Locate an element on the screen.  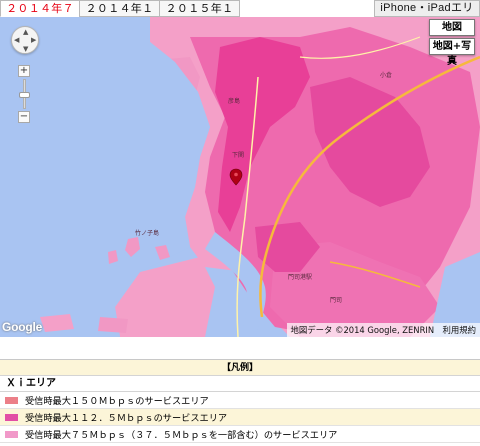
zoom-slider-thumb is located at coordinates (24, 95).